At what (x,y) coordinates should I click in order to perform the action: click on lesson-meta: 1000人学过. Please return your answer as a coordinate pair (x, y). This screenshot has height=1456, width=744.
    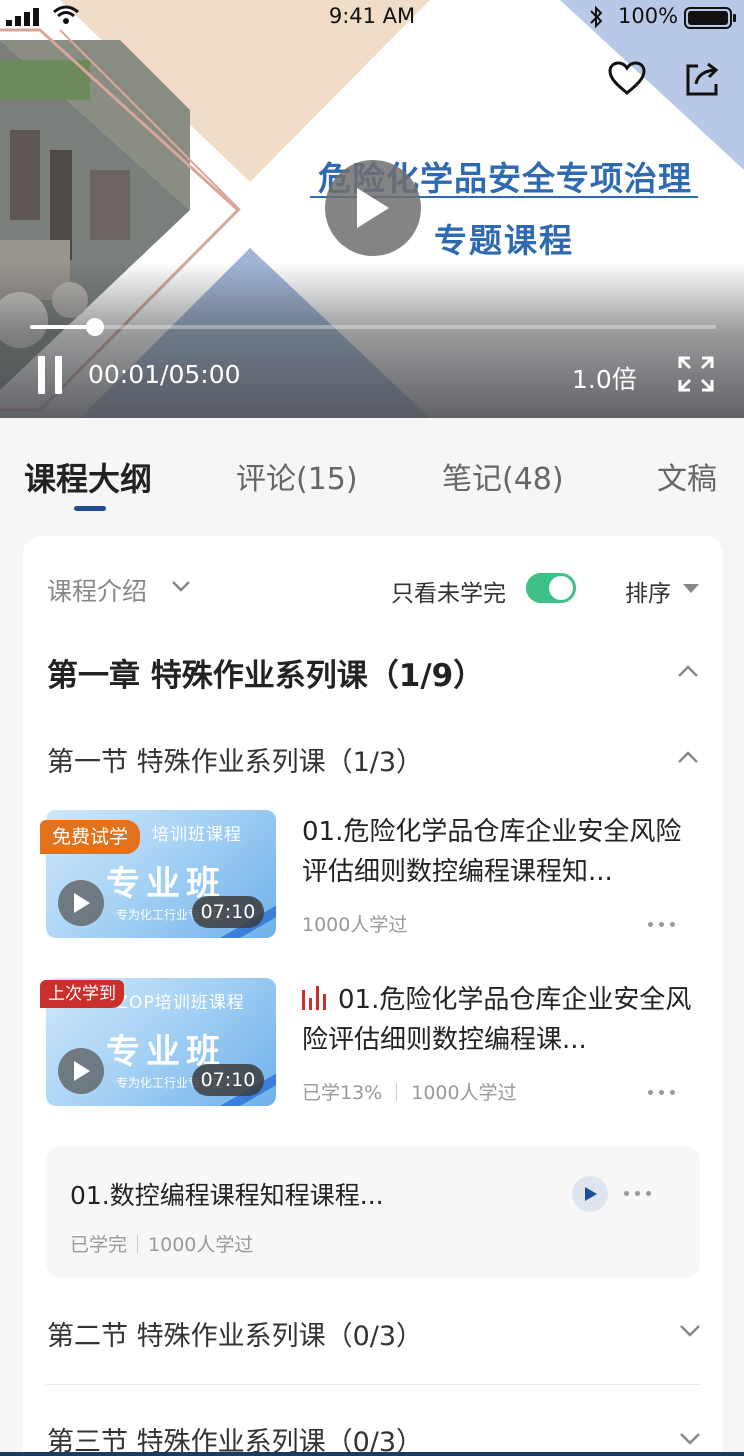
    Looking at the image, I should click on (354, 923).